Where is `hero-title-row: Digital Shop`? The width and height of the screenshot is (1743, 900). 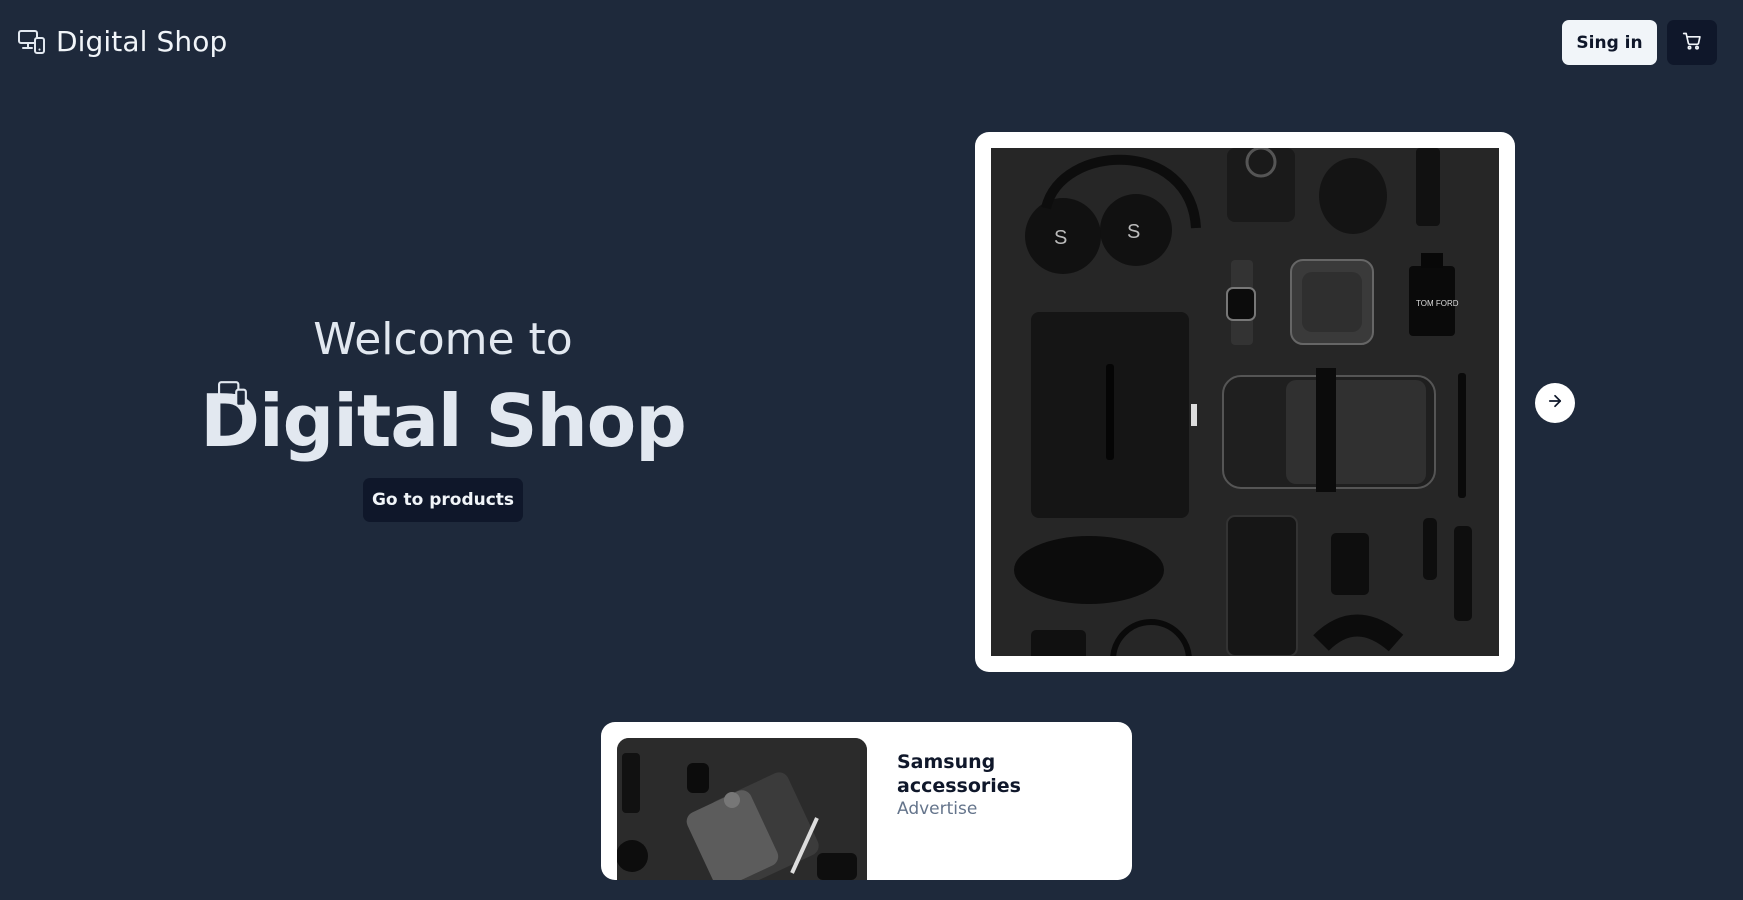 hero-title-row: Digital Shop is located at coordinates (443, 421).